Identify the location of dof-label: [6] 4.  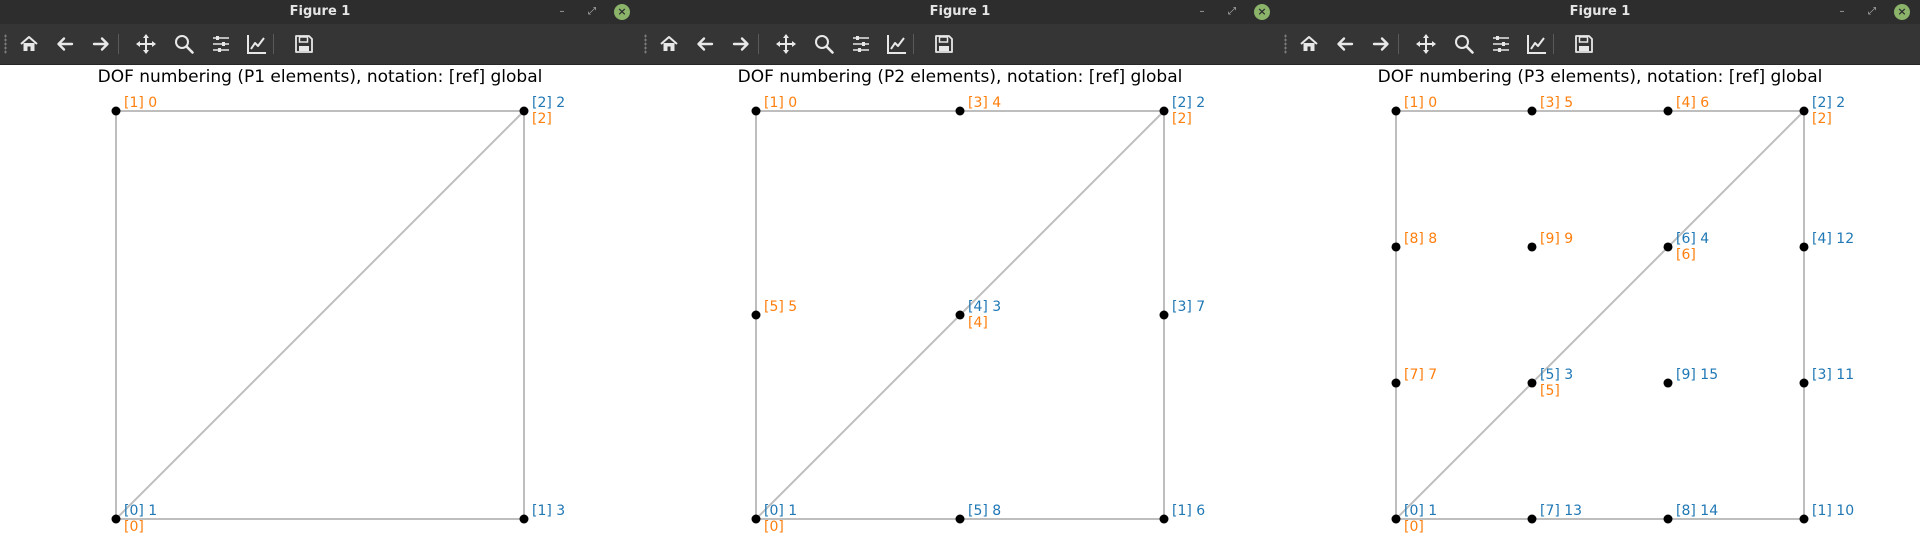
(1692, 239).